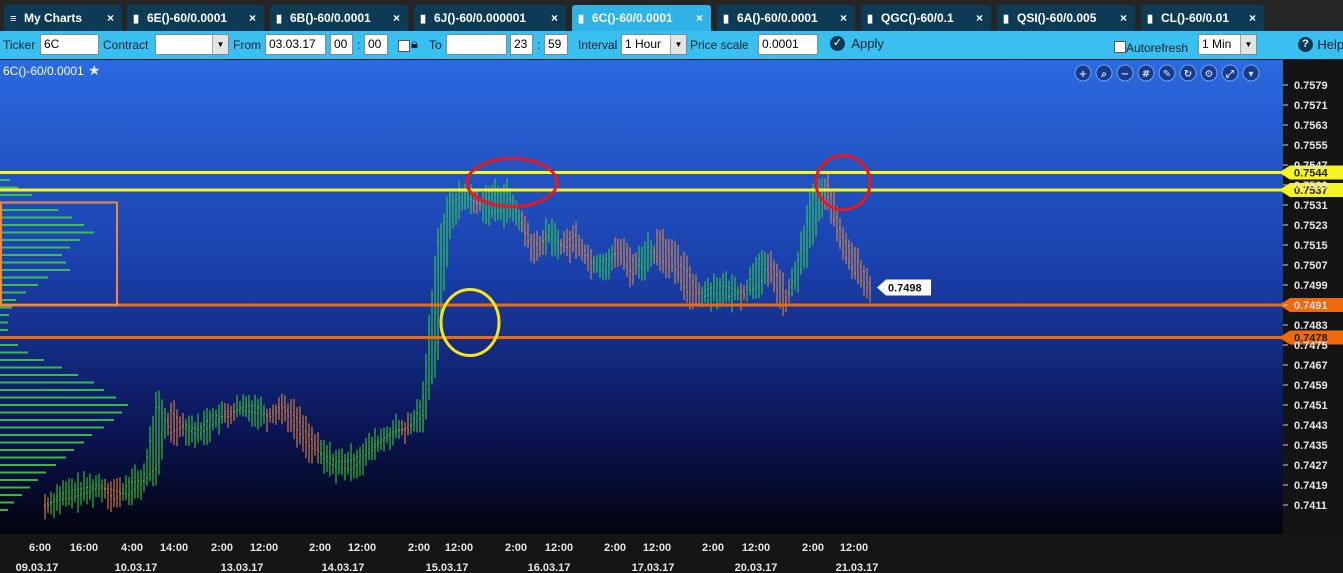 Image resolution: width=1343 pixels, height=573 pixels. What do you see at coordinates (1311, 386) in the screenshot?
I see `y-tick-label: 0.7459` at bounding box center [1311, 386].